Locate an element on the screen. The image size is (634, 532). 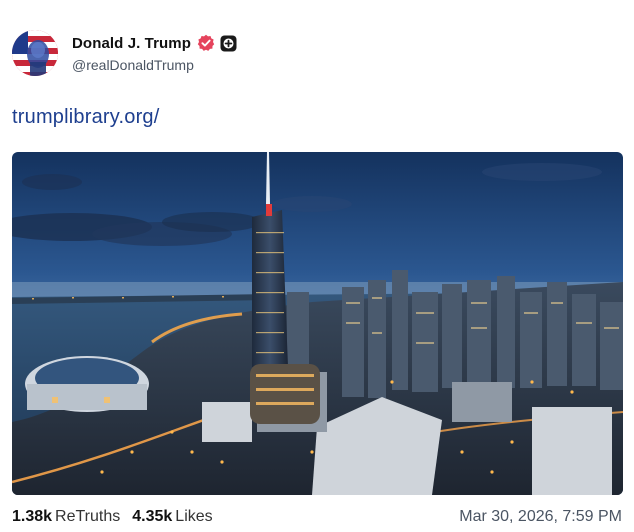
avatar is located at coordinates (35, 53).